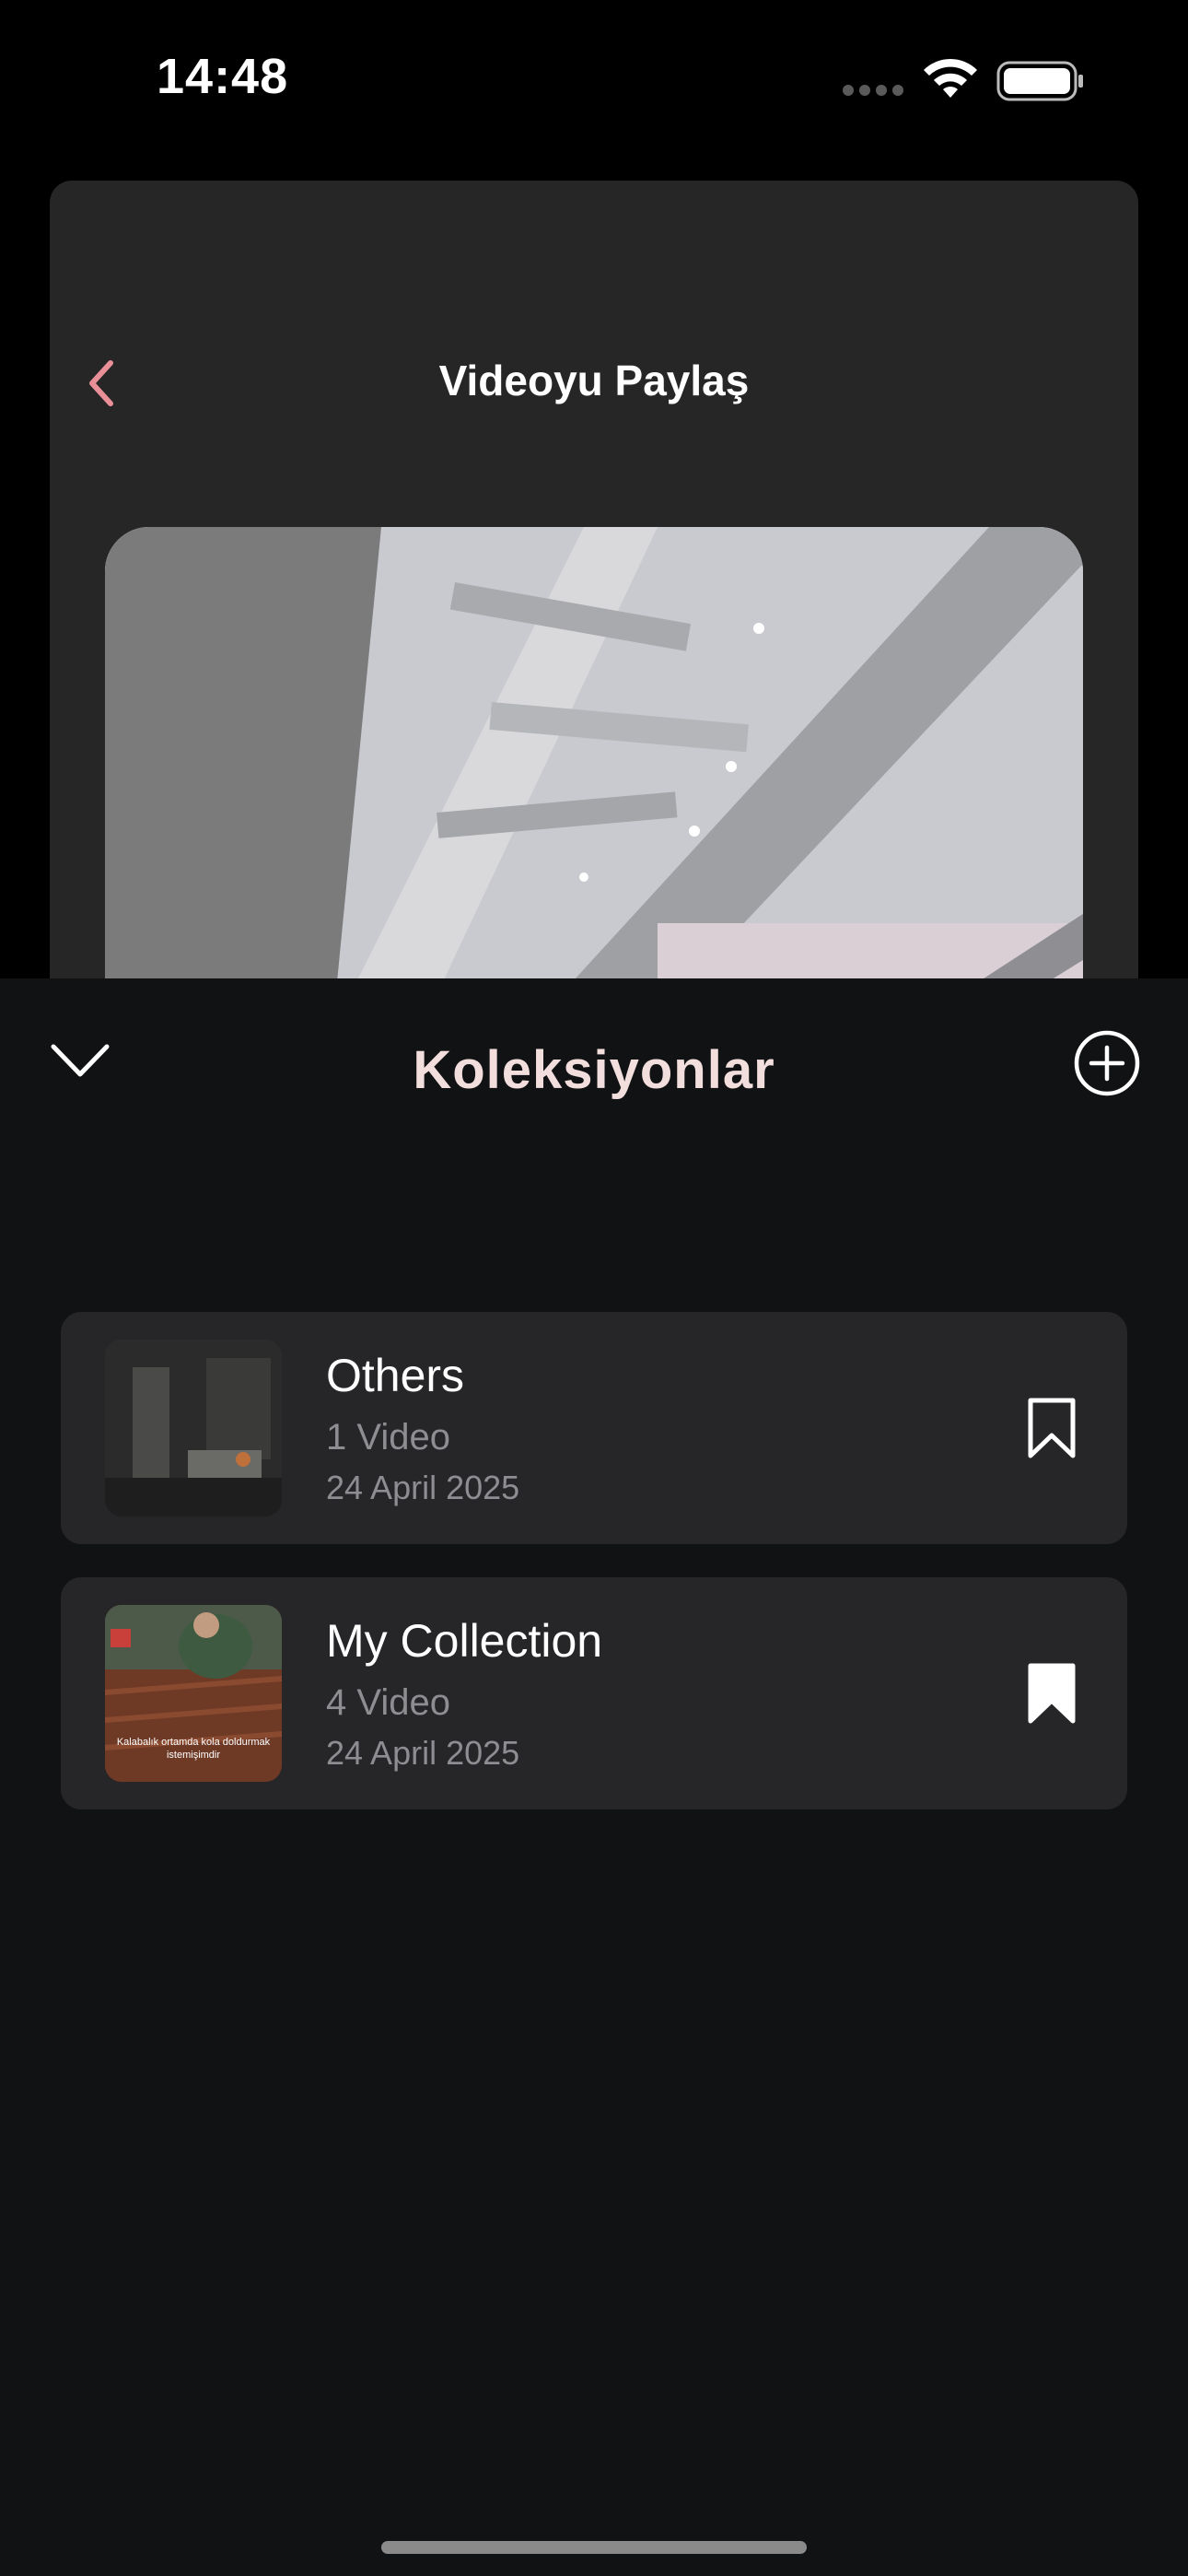  Describe the element at coordinates (594, 1428) in the screenshot. I see `collection-card: Others 1 Video 24 April 2025` at that location.